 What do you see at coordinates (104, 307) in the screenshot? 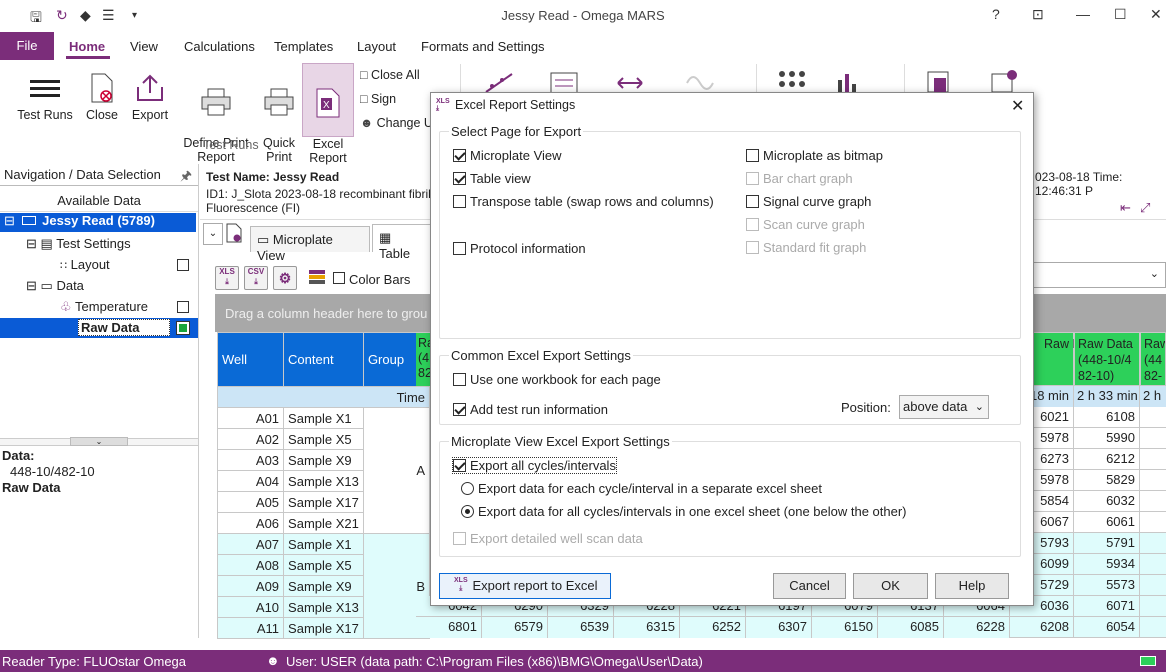
I see `tree-item-temperature: ♧ Temperature` at bounding box center [104, 307].